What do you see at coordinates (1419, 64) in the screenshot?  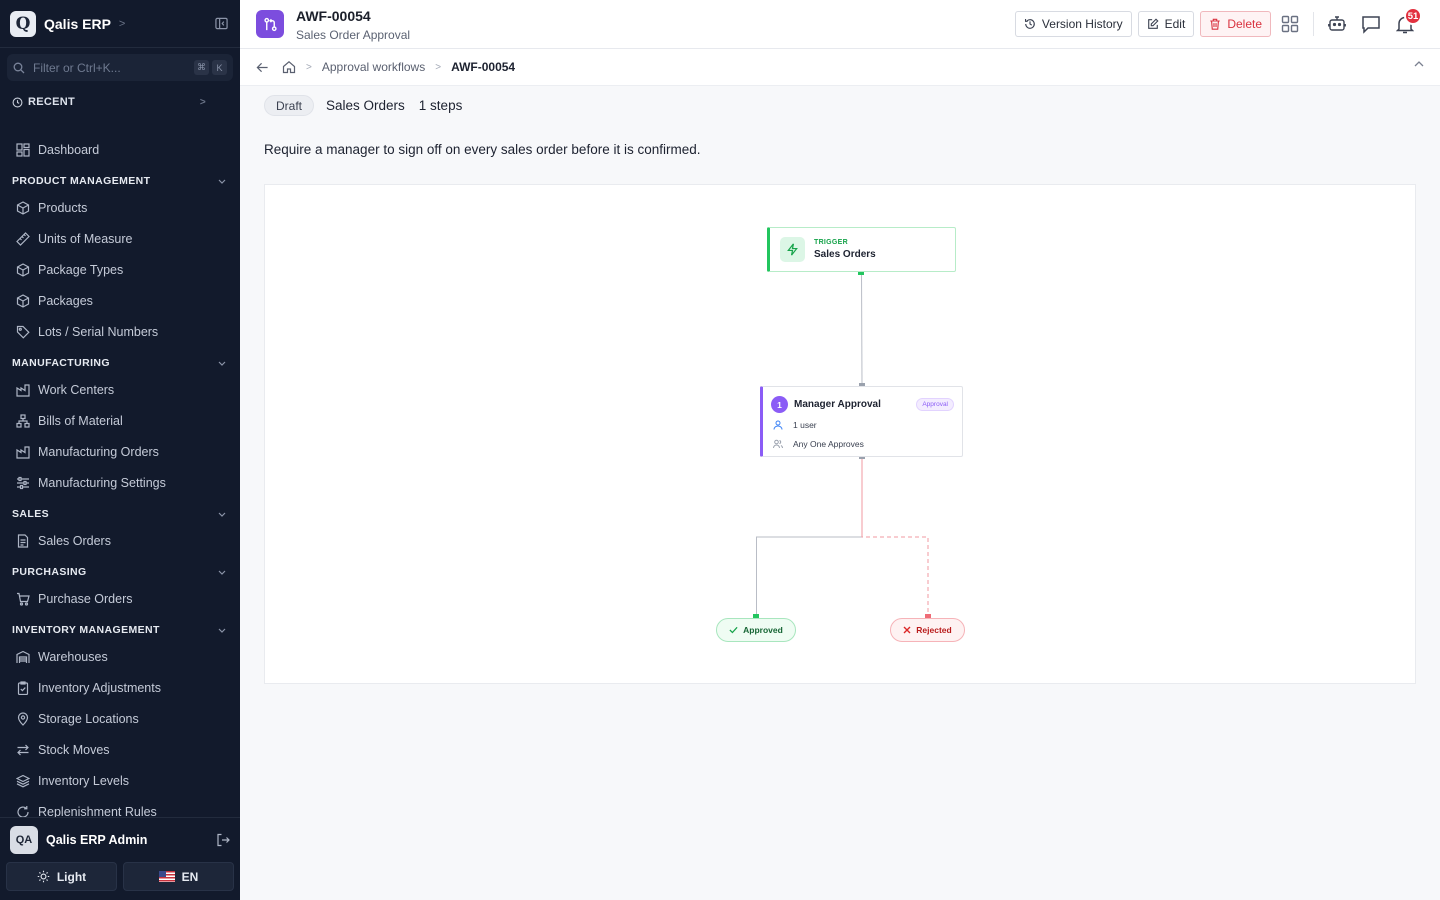 I see `chevron-up-icon` at bounding box center [1419, 64].